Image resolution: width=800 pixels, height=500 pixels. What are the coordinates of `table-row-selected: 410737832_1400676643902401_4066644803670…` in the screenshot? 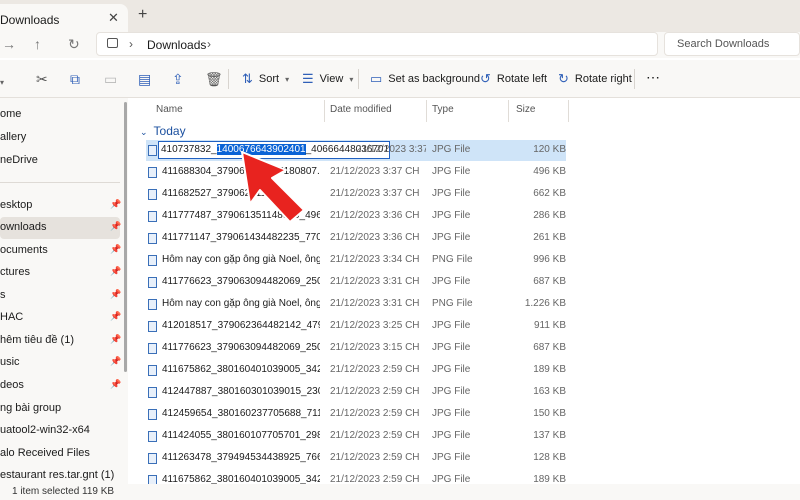 It's located at (356, 150).